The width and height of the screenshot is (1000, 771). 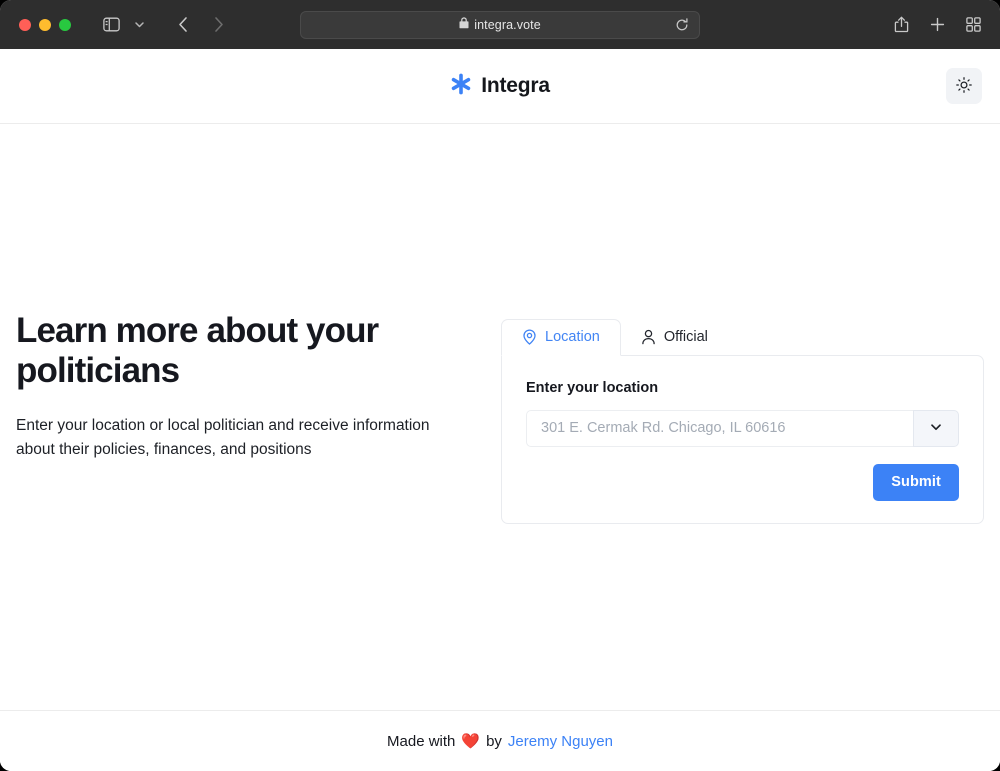 What do you see at coordinates (65, 24) in the screenshot?
I see `maximize-window-button` at bounding box center [65, 24].